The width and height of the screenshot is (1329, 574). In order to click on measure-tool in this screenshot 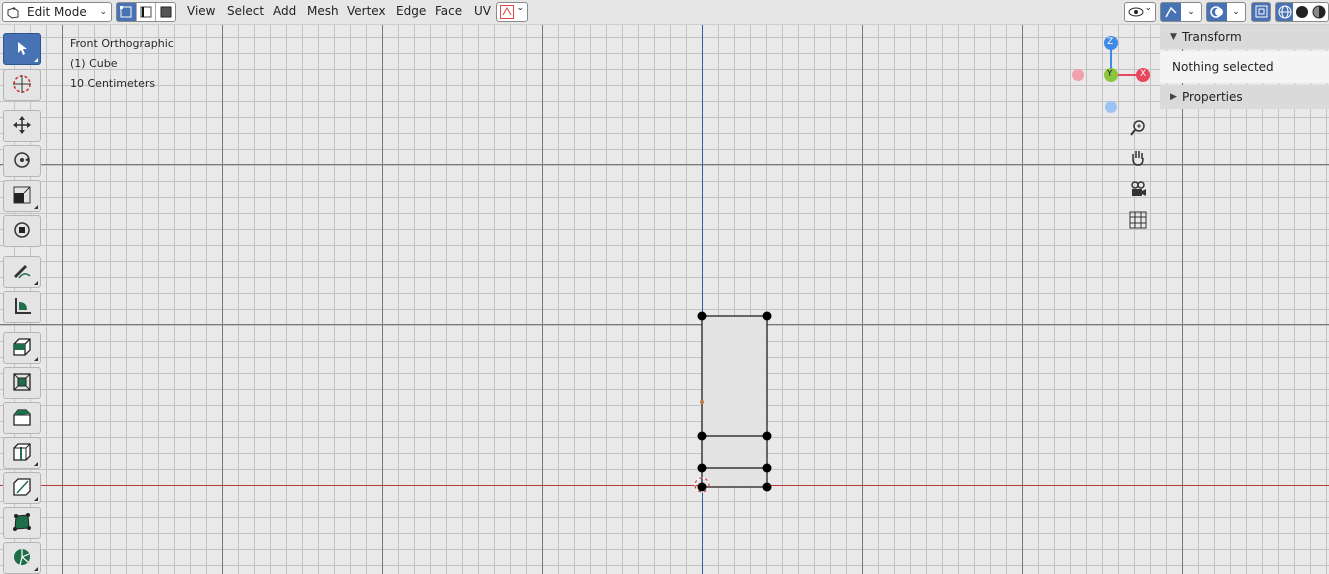, I will do `click(22, 307)`.